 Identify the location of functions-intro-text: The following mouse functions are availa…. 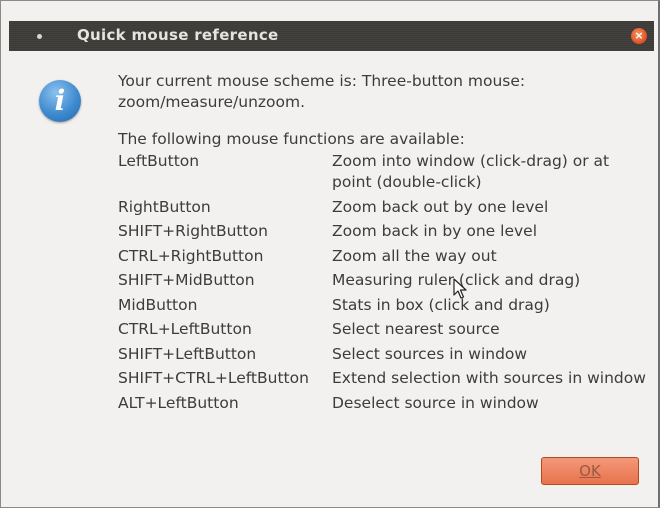
(291, 139).